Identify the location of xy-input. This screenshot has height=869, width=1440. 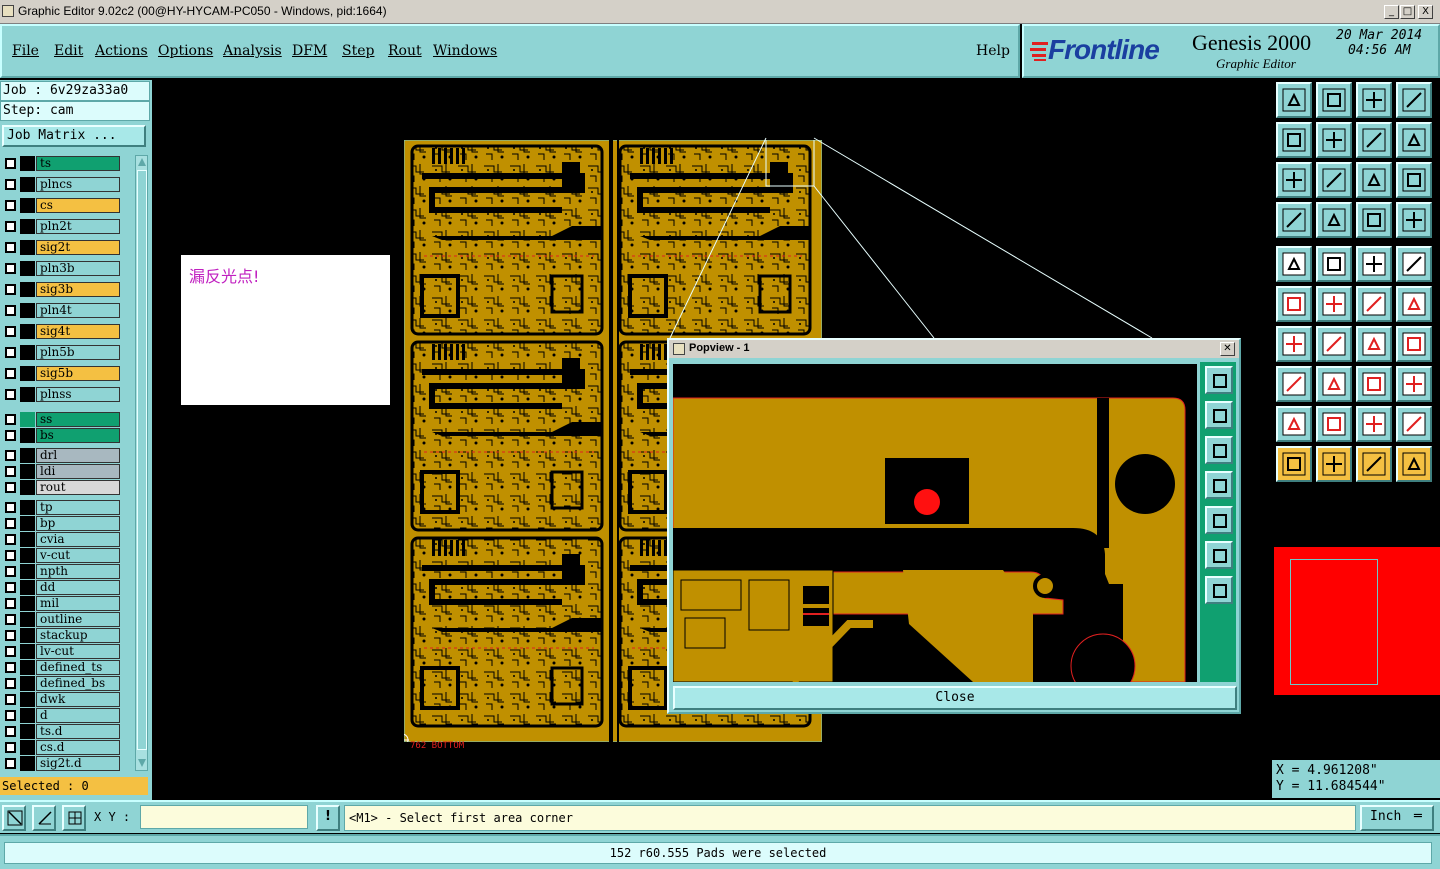
(224, 817).